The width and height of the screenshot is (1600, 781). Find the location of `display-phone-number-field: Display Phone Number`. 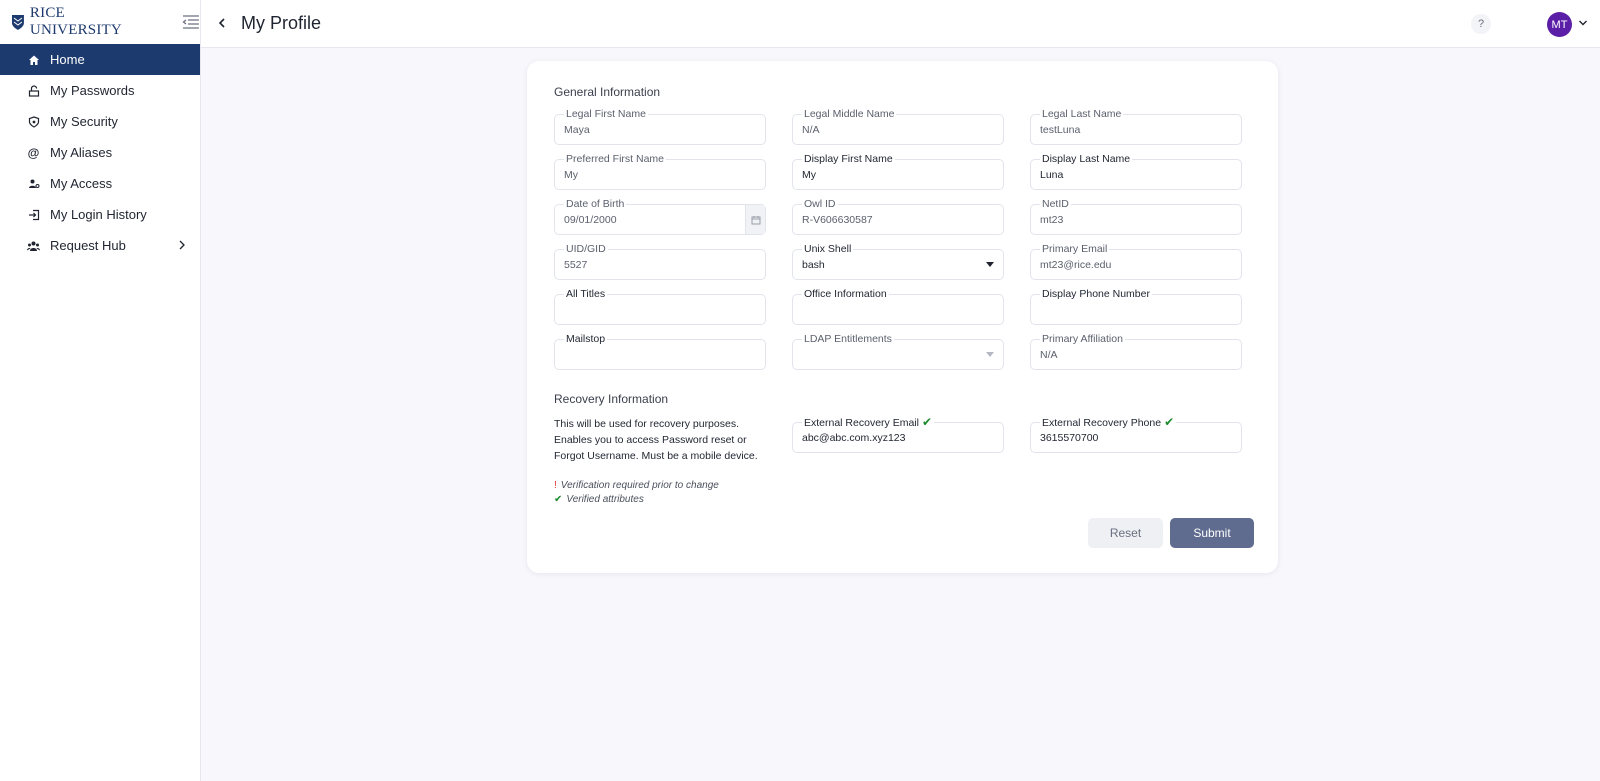

display-phone-number-field: Display Phone Number is located at coordinates (1136, 306).